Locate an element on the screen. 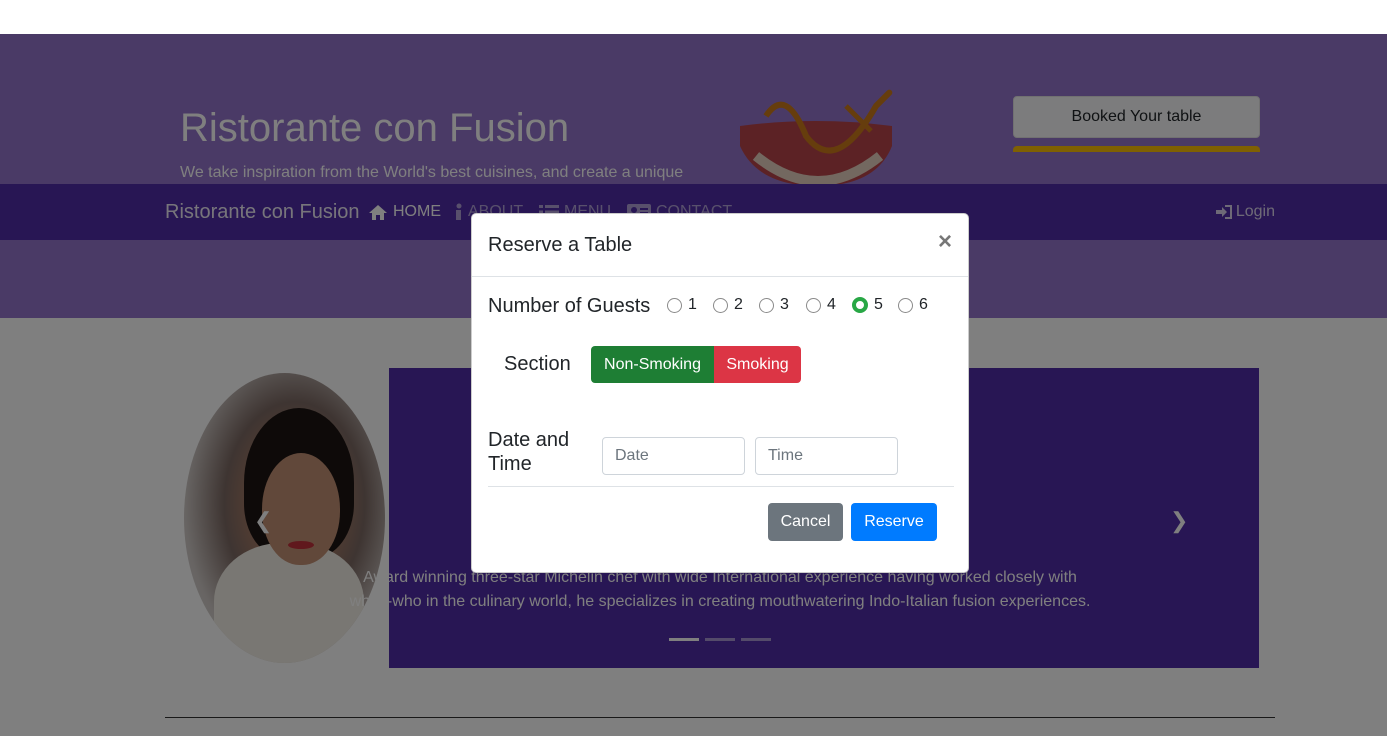 The image size is (1387, 736). guests-radio-1: 1 is located at coordinates (682, 305).